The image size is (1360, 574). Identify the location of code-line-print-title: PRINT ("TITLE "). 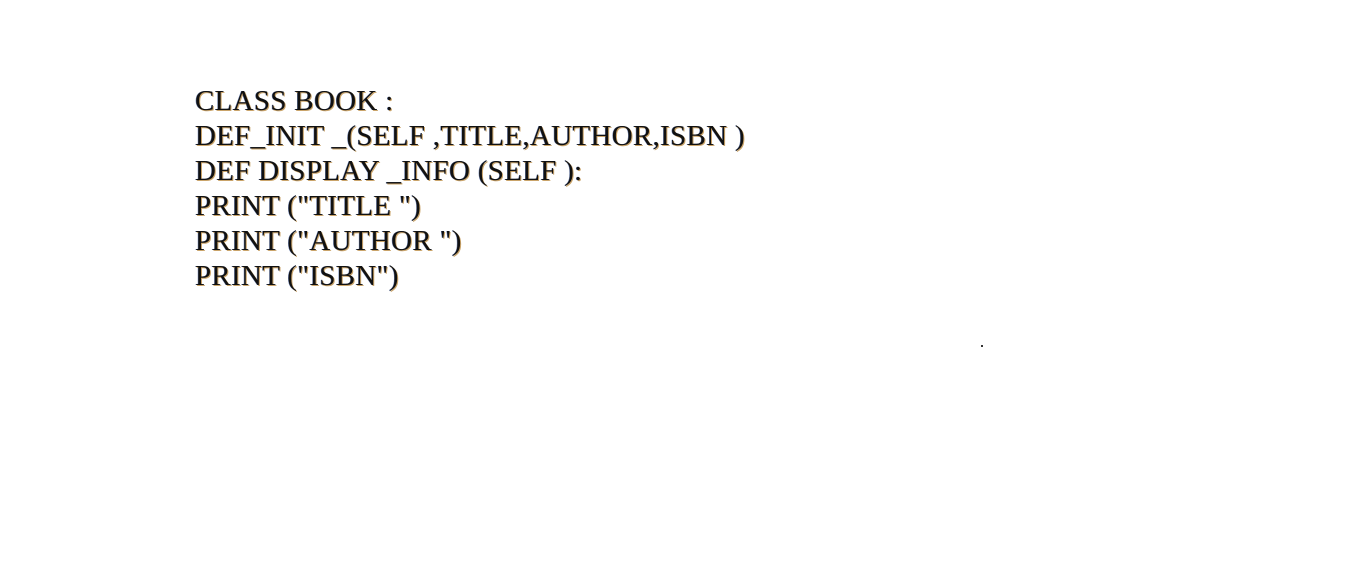
(308, 206).